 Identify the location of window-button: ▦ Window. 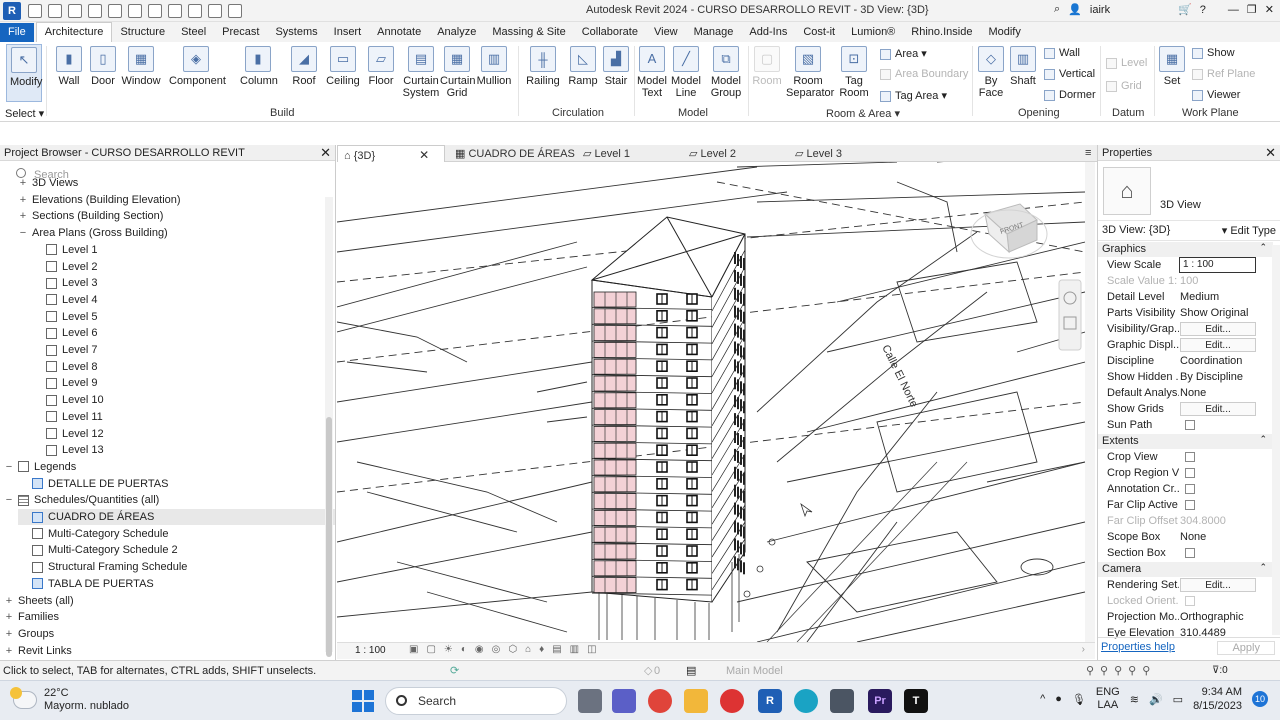
(141, 66).